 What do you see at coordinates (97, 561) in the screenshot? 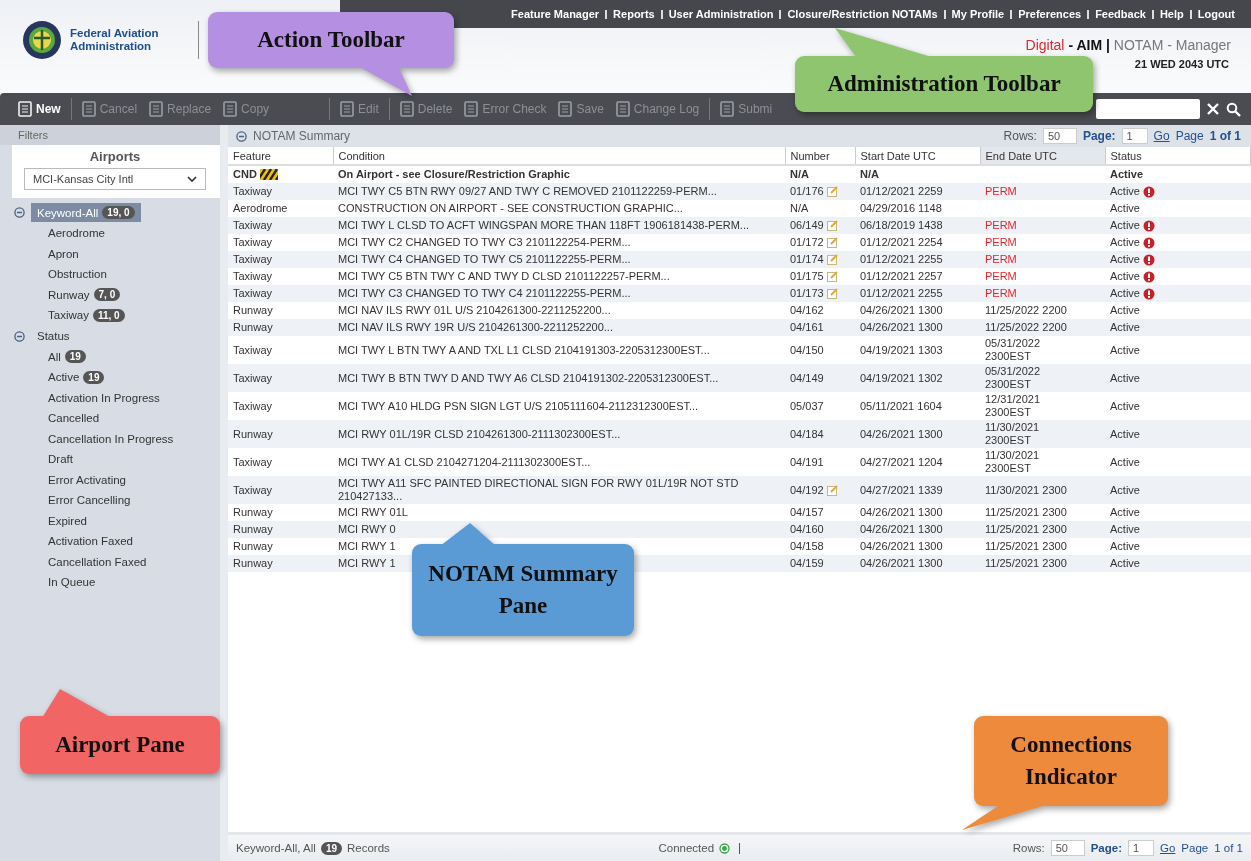
I see `filter-item: Cancellation Faxed` at bounding box center [97, 561].